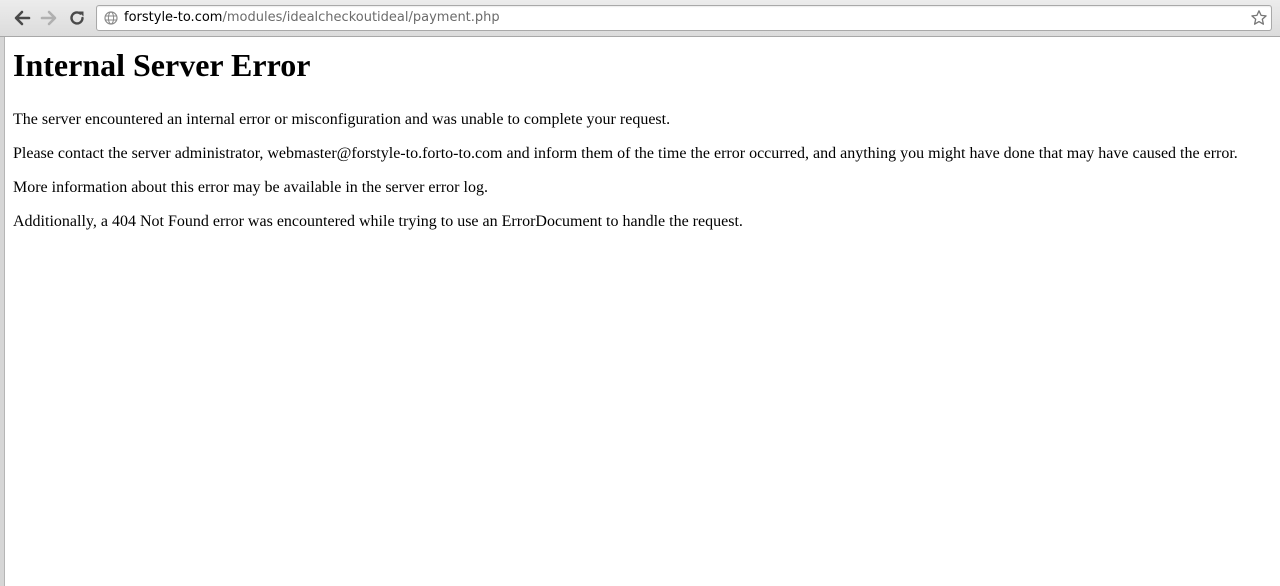 The height and width of the screenshot is (586, 1280). Describe the element at coordinates (2, 311) in the screenshot. I see `window-left-edge` at that location.